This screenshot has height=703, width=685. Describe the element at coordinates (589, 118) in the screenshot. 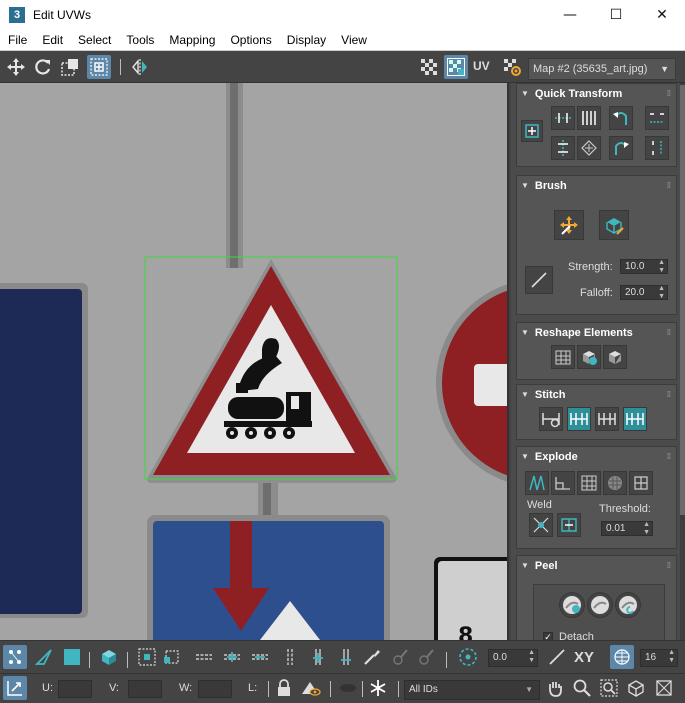

I see `space-horizontal-icon` at that location.